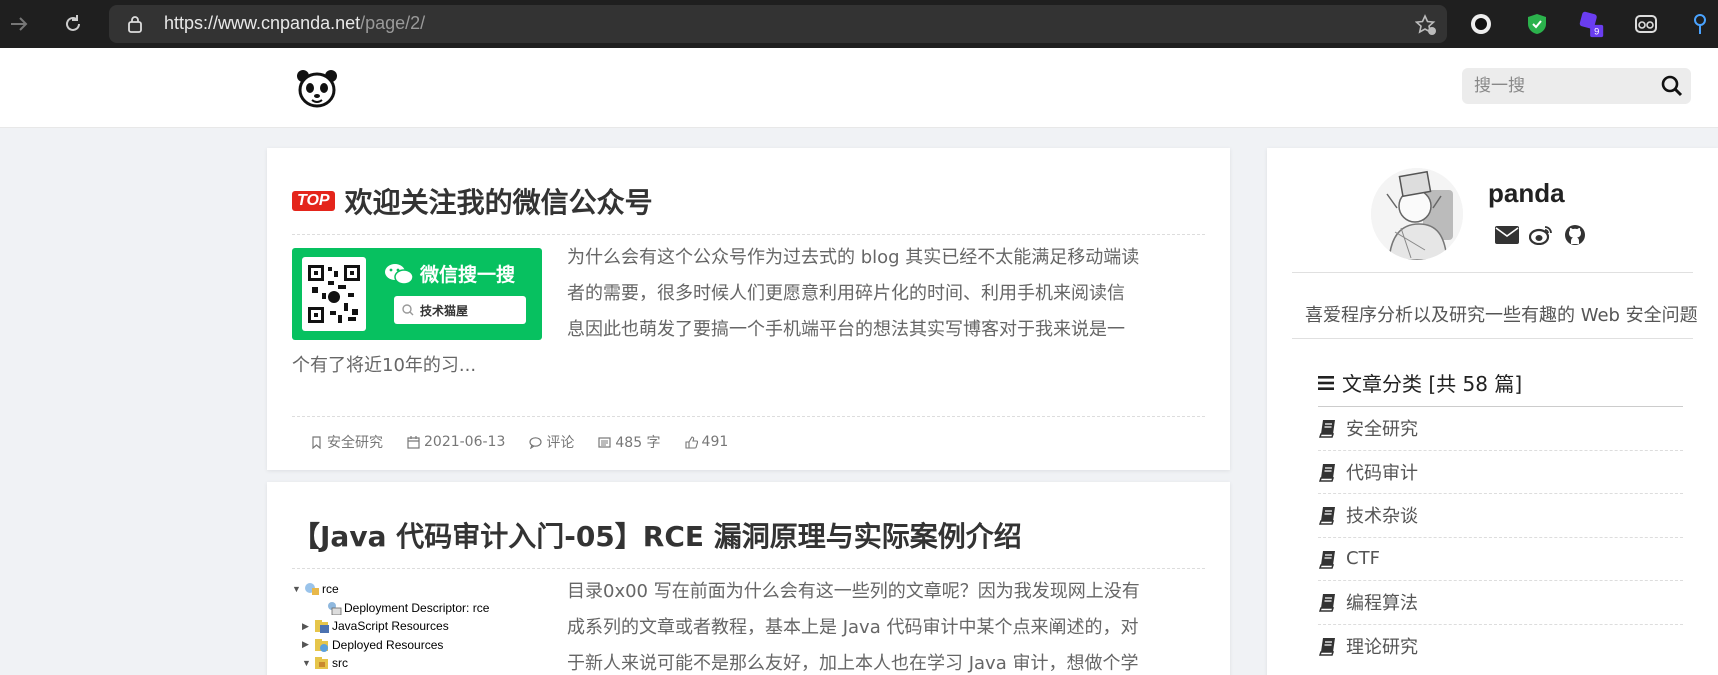 This screenshot has height=675, width=1718. What do you see at coordinates (1481, 24) in the screenshot?
I see `extension-record-icon` at bounding box center [1481, 24].